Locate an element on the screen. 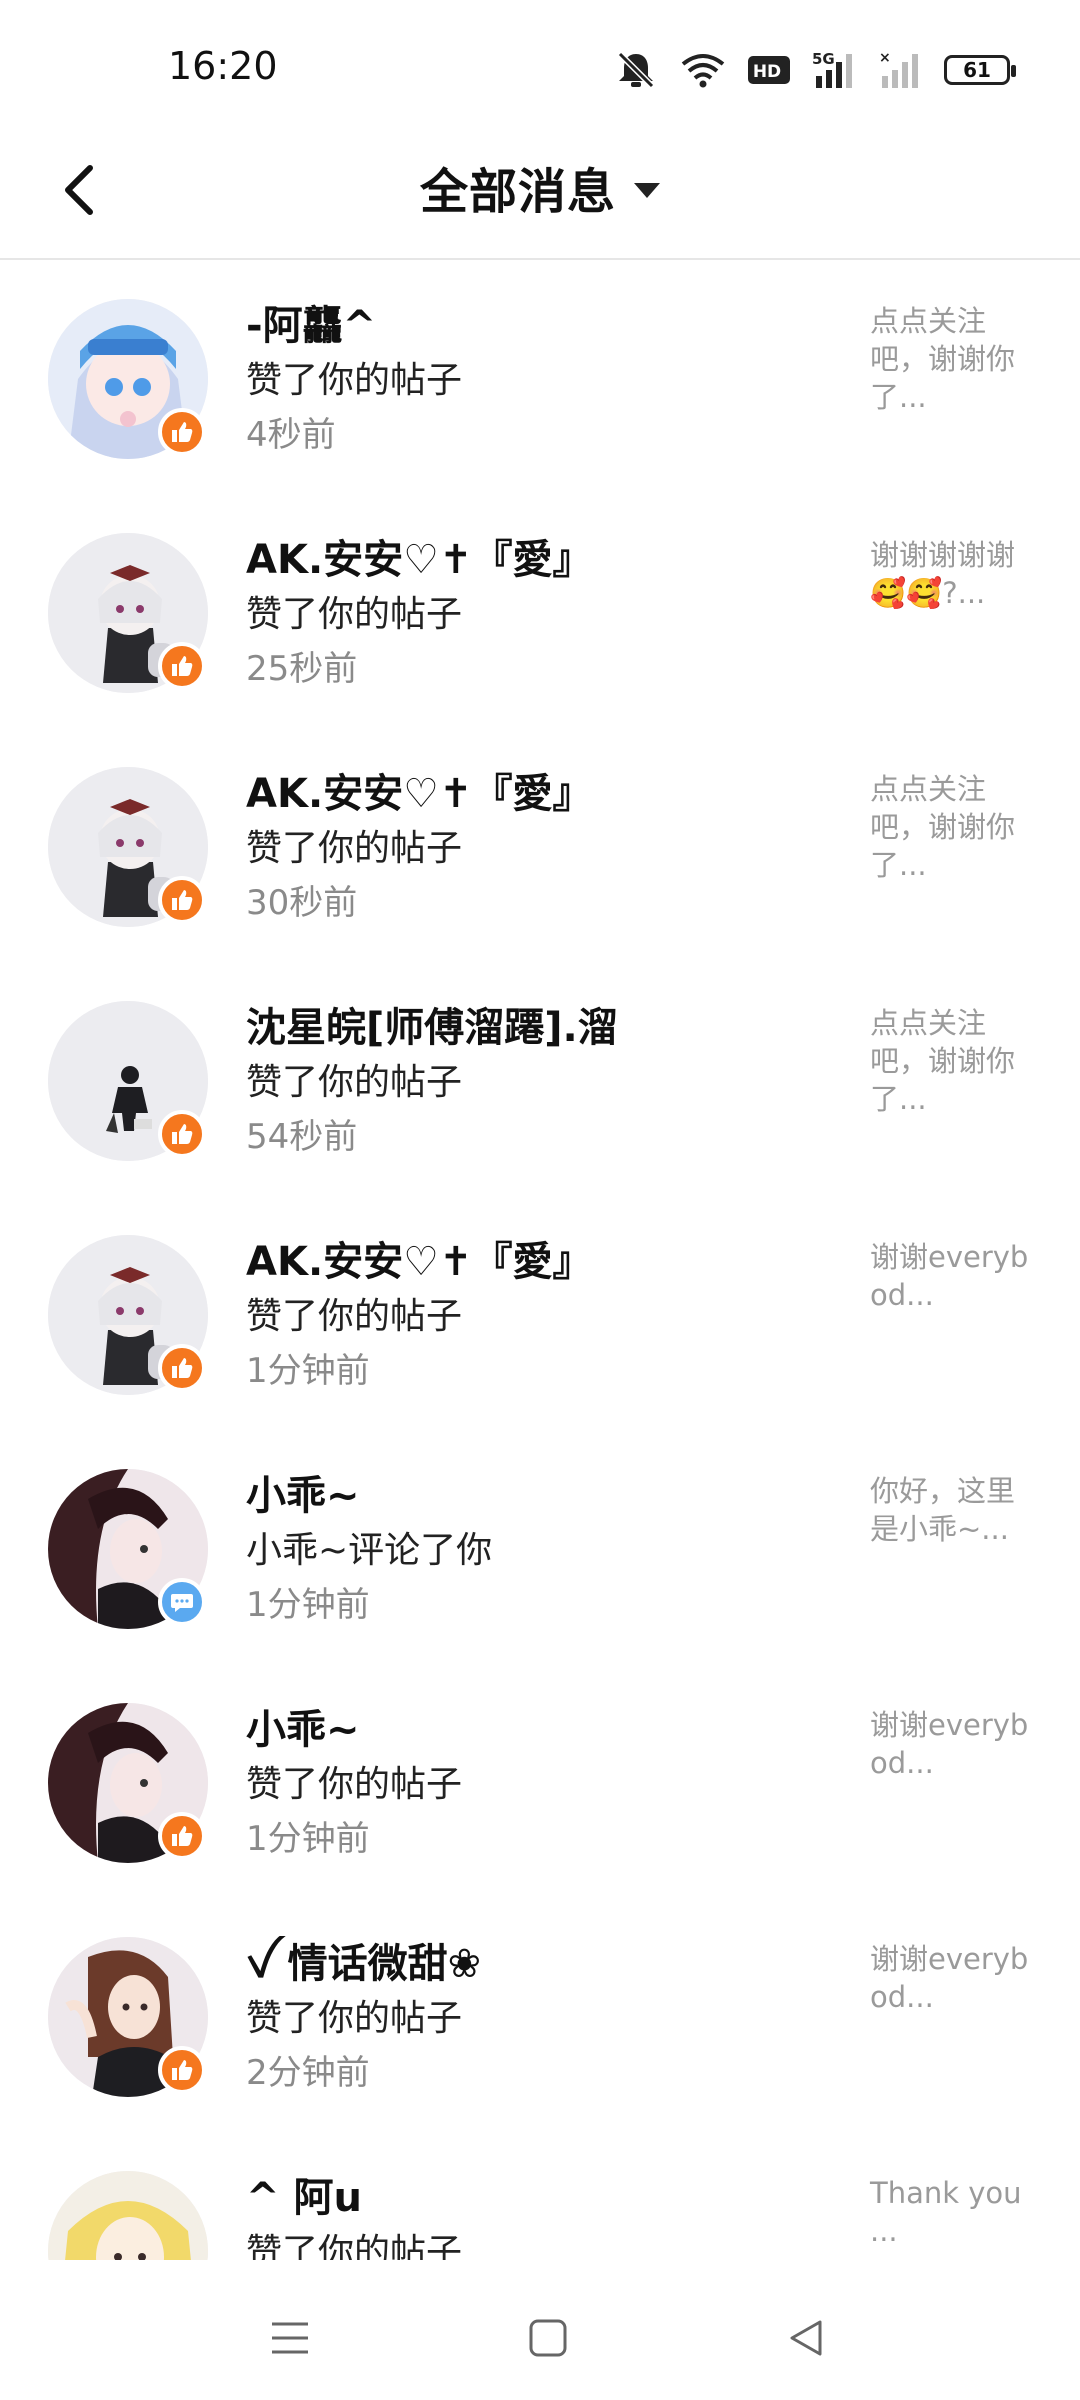 The width and height of the screenshot is (1080, 2400). timestamp: 30秒前 is located at coordinates (302, 903).